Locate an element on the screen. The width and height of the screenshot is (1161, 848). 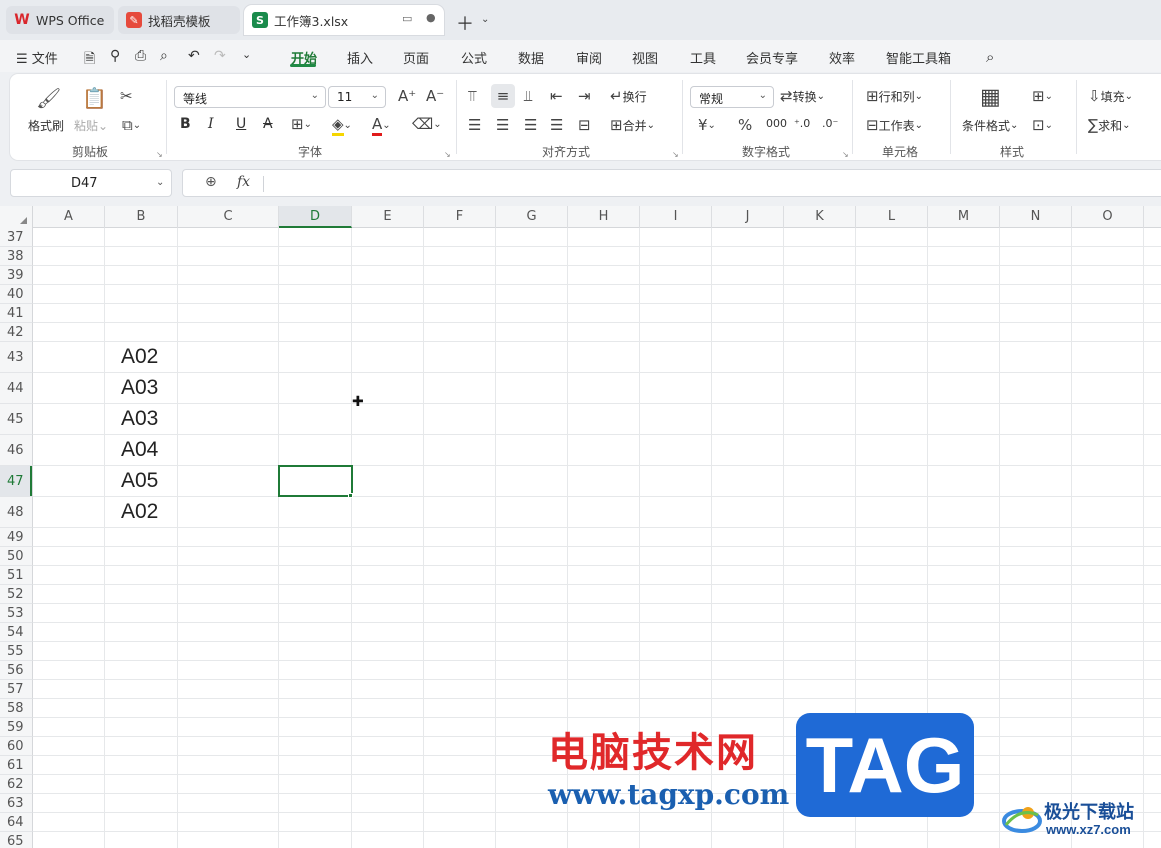
row-header-59: 59 is located at coordinates (16, 727).